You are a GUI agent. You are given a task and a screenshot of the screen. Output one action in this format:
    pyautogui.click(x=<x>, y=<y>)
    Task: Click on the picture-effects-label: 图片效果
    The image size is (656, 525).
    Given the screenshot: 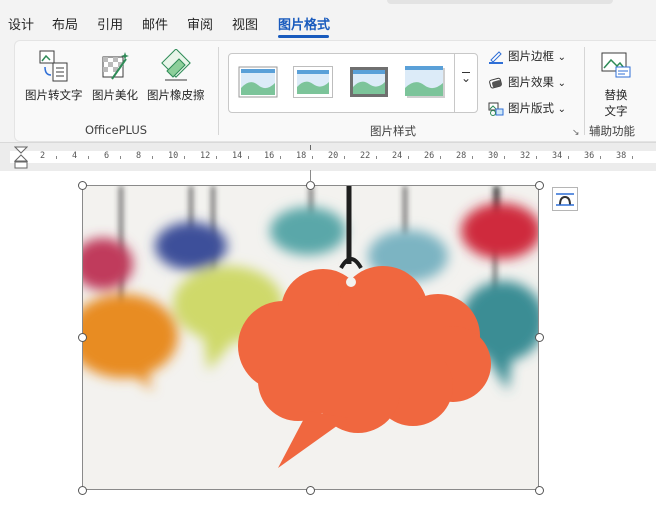 What is the action you would take?
    pyautogui.click(x=531, y=82)
    